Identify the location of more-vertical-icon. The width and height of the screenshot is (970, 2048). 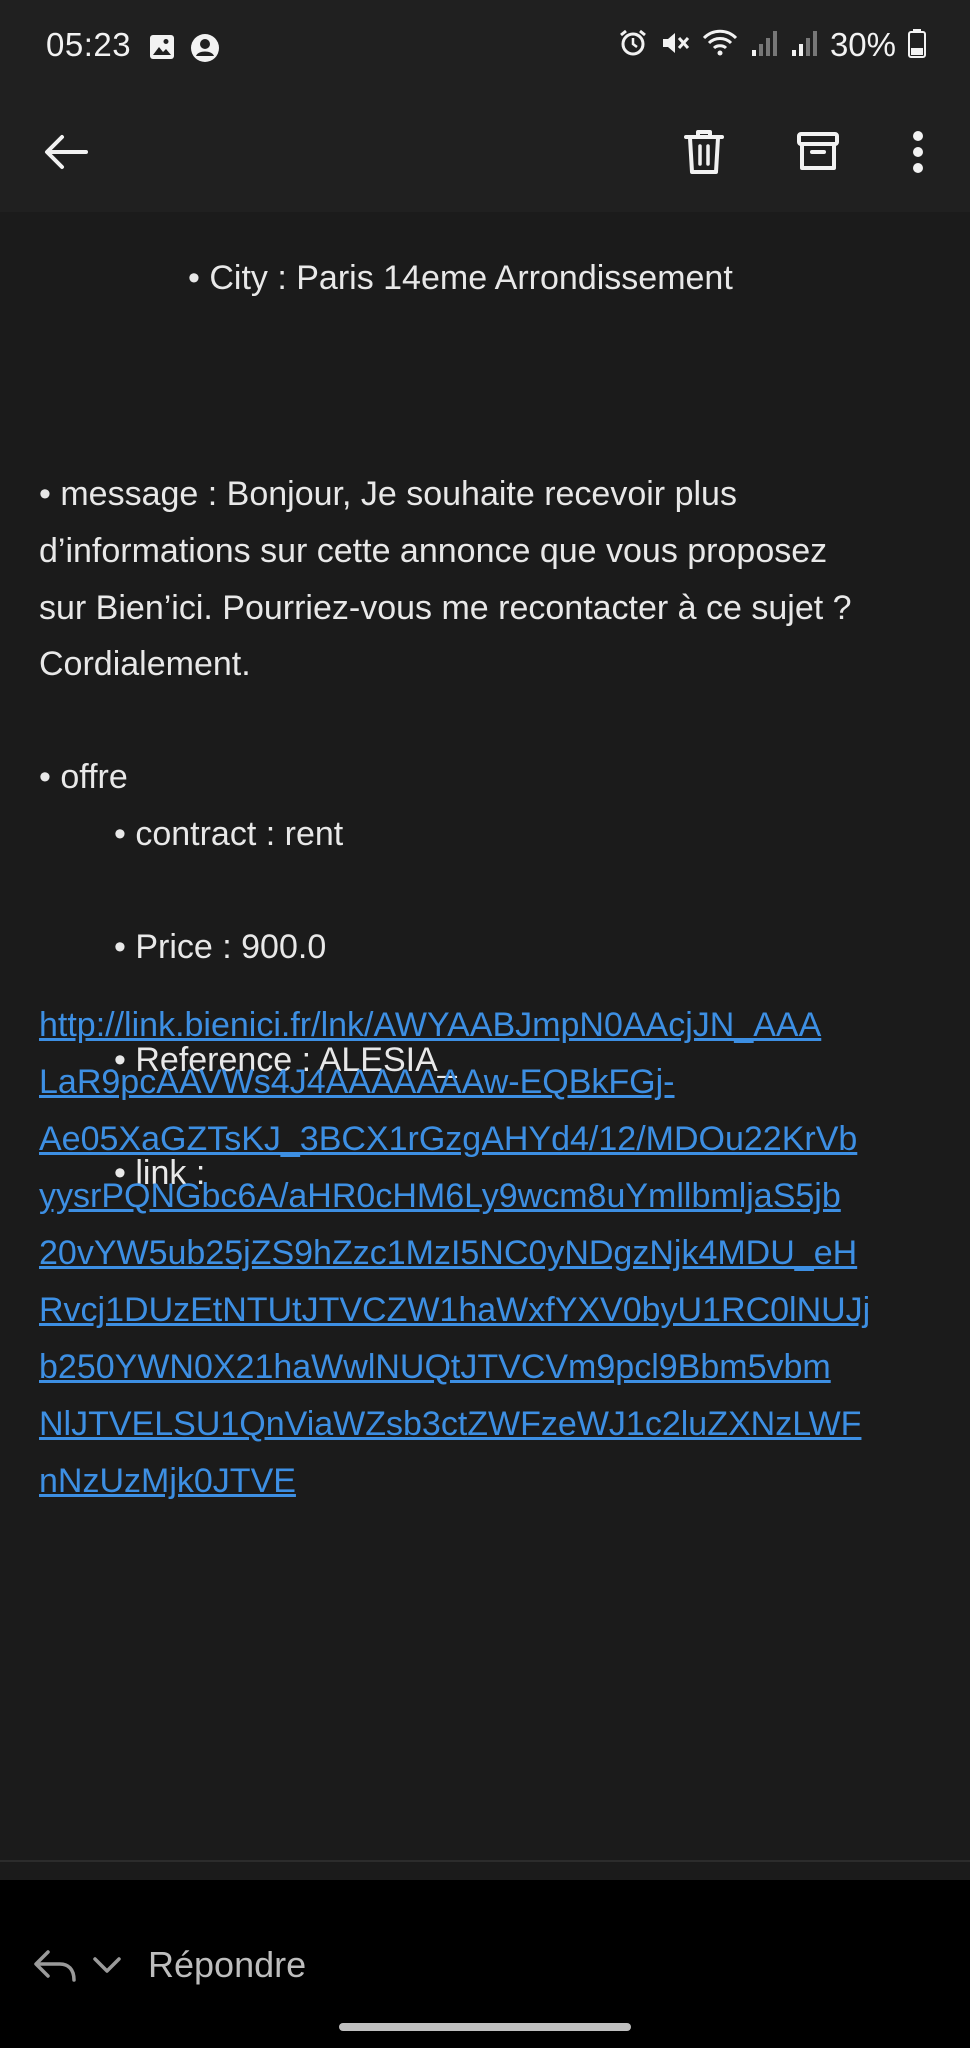
(918, 154).